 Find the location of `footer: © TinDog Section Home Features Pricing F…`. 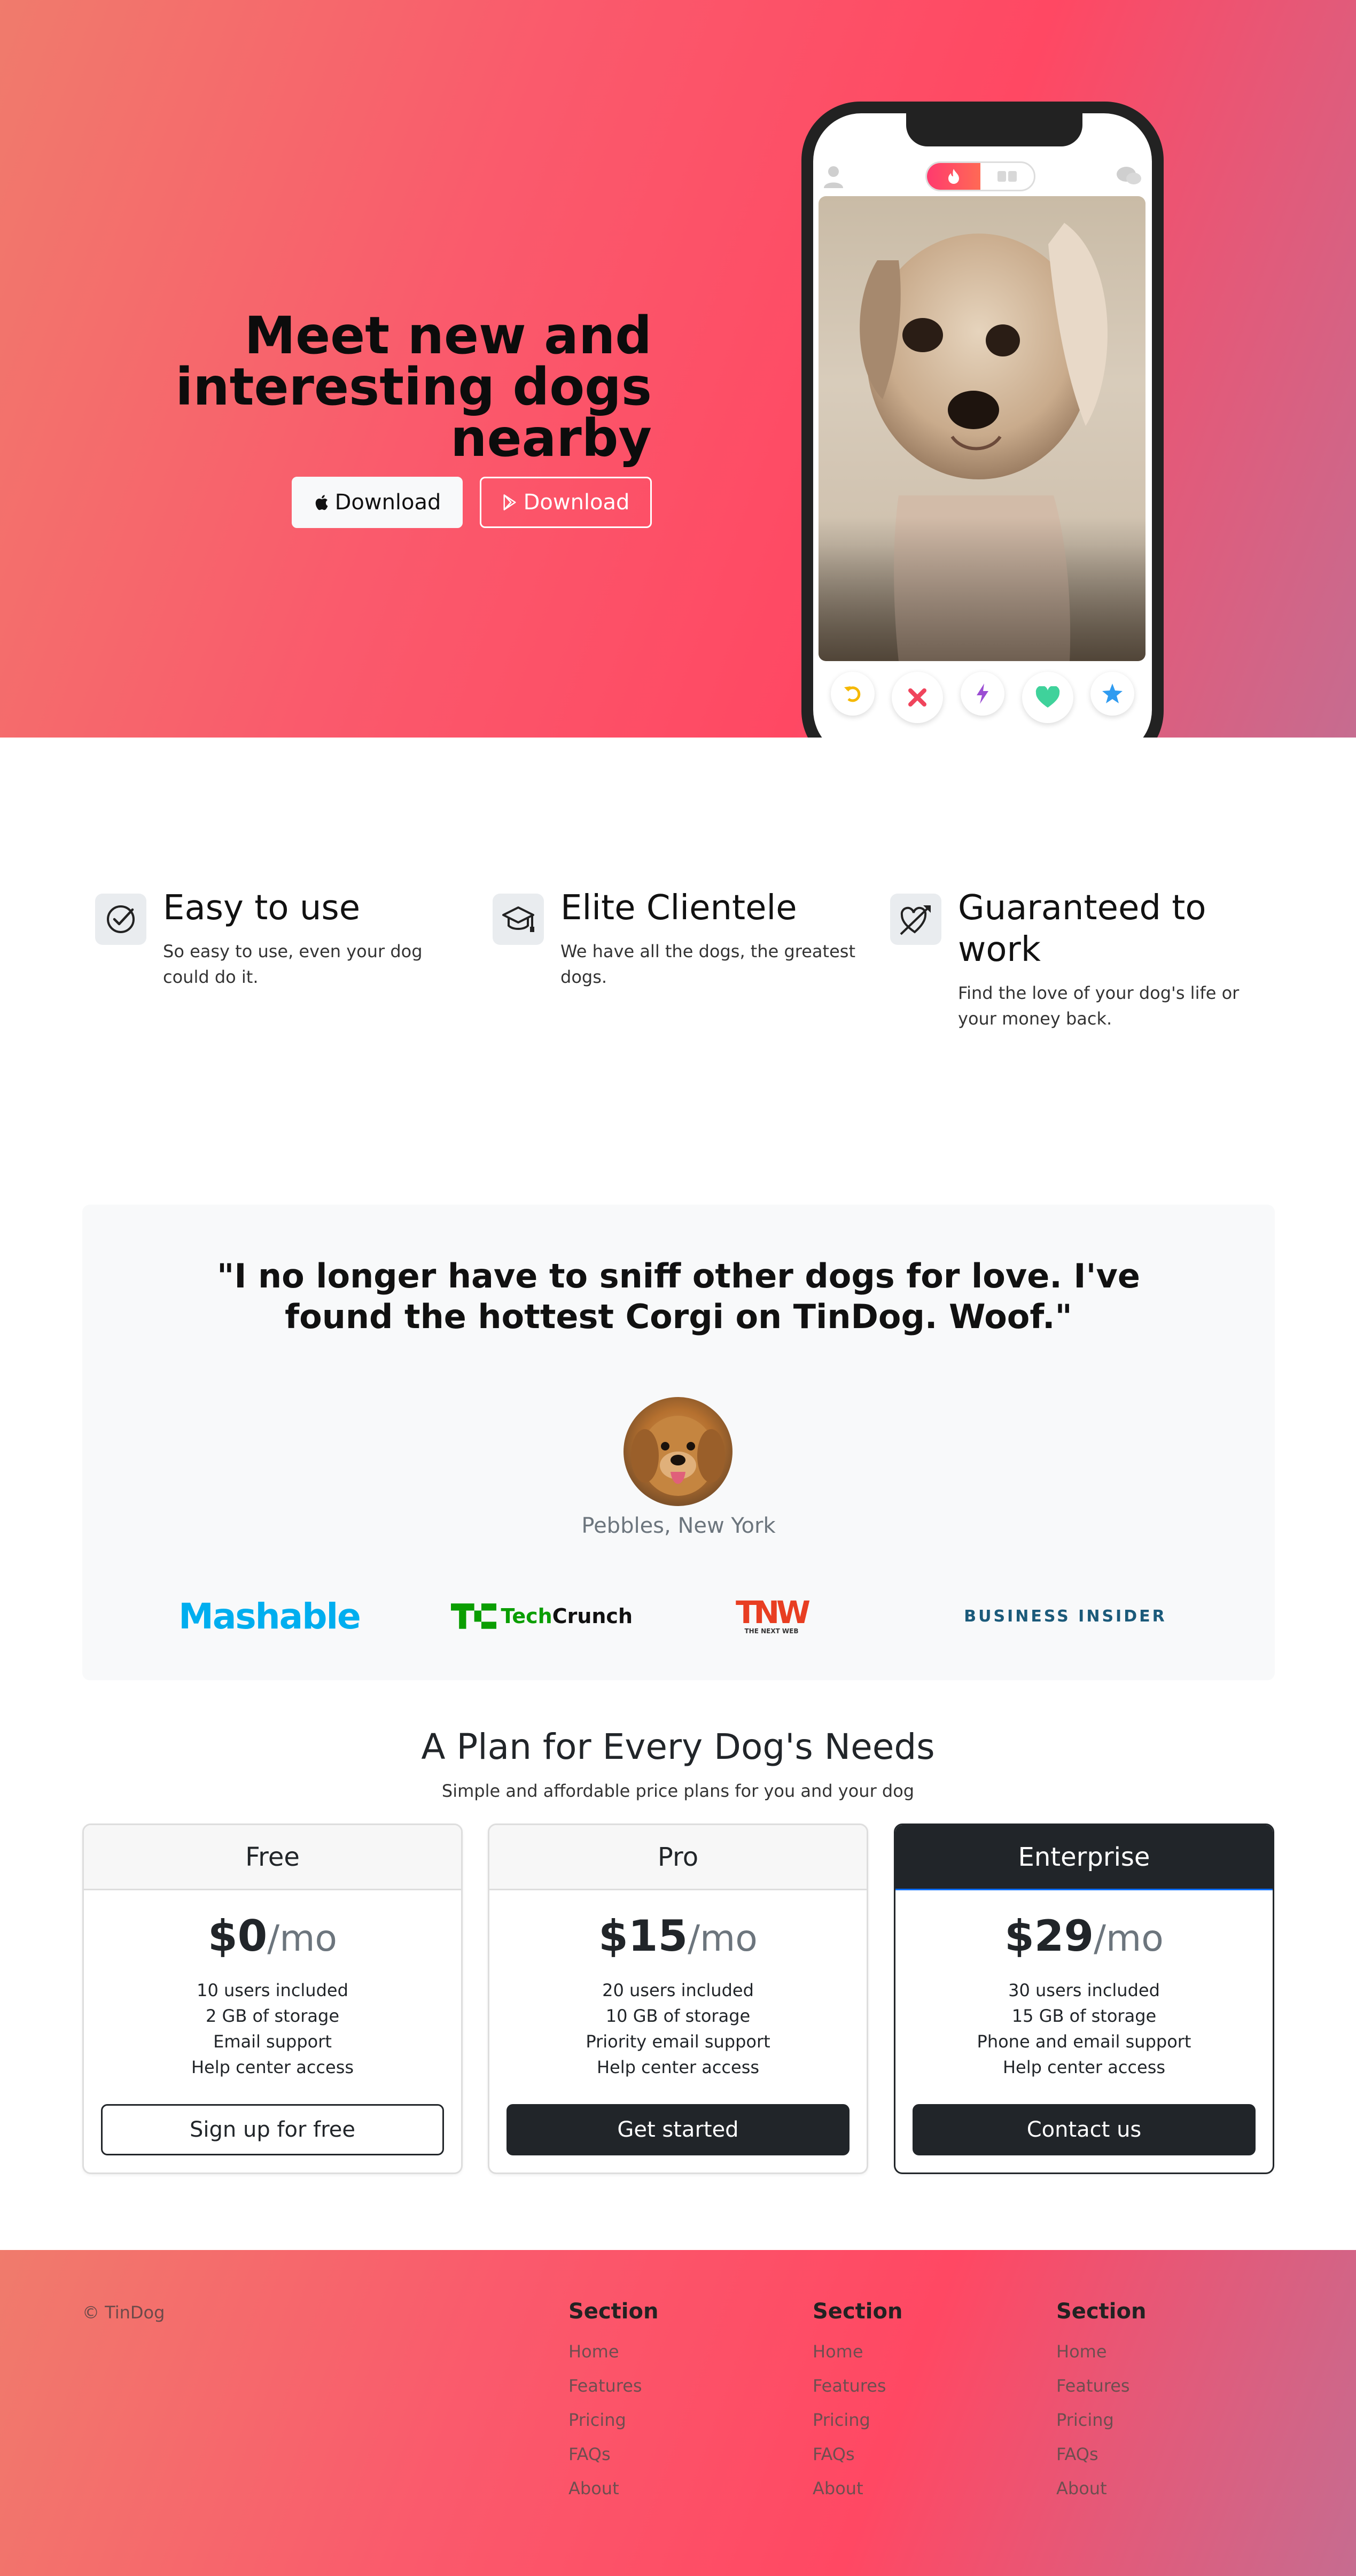

footer: © TinDog Section Home Features Pricing F… is located at coordinates (678, 2413).